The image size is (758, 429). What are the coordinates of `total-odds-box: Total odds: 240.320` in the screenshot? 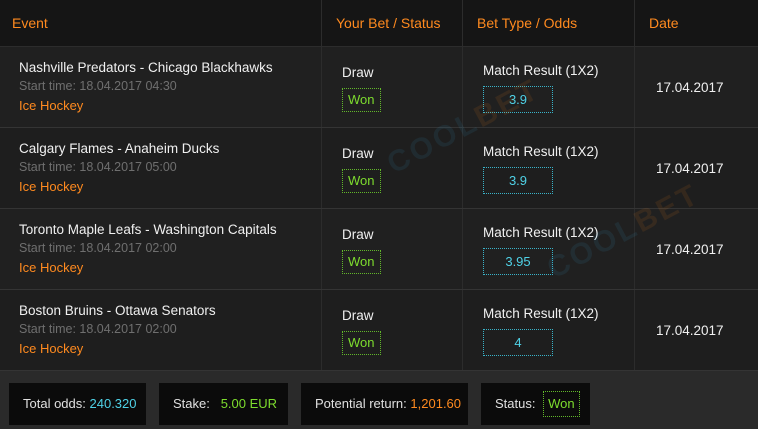 It's located at (77, 404).